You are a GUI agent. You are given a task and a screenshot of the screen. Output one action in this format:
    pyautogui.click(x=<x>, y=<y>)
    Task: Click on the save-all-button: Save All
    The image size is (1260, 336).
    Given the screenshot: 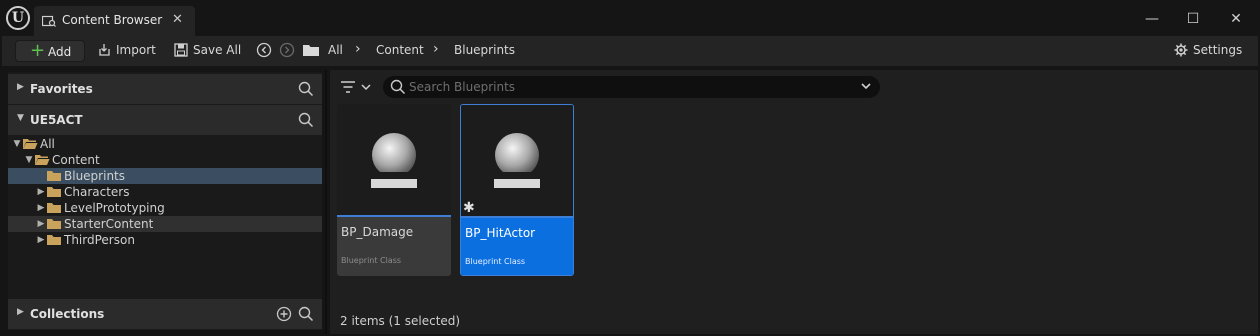 What is the action you would take?
    pyautogui.click(x=207, y=50)
    